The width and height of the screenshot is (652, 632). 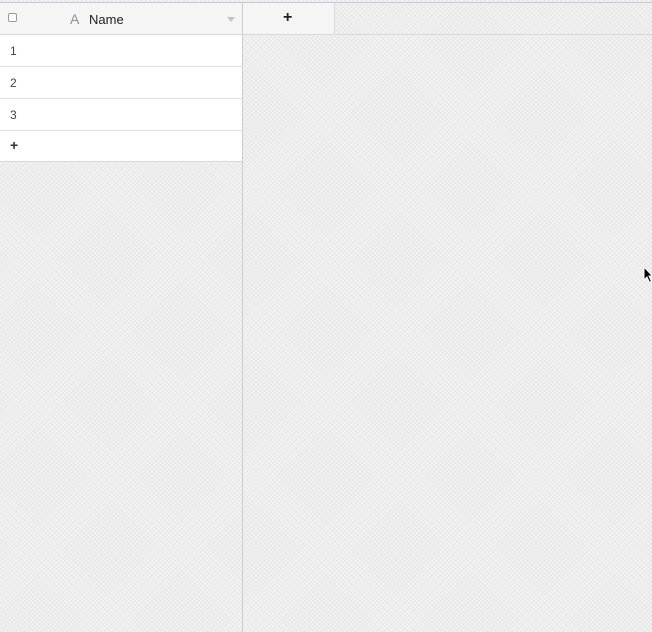 I want to click on row-number: 1, so click(x=13, y=51).